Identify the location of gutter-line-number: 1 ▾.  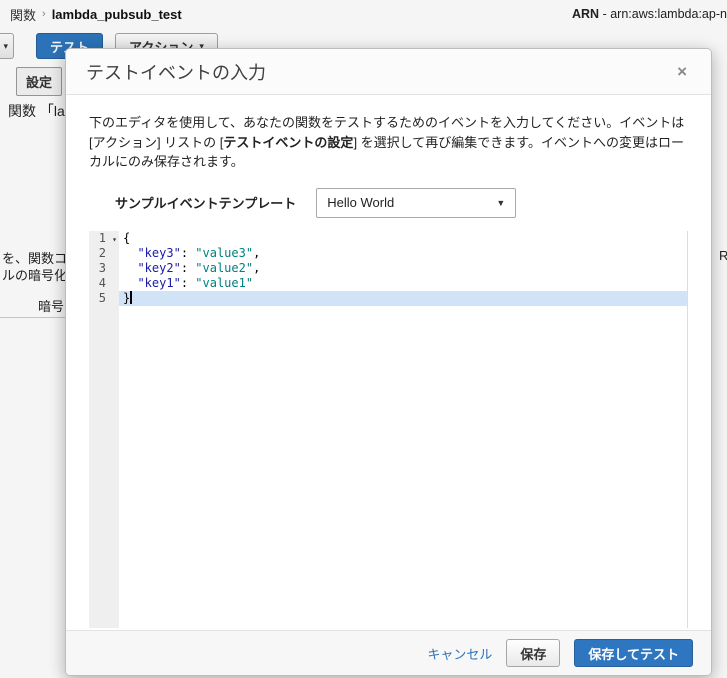
(107, 238).